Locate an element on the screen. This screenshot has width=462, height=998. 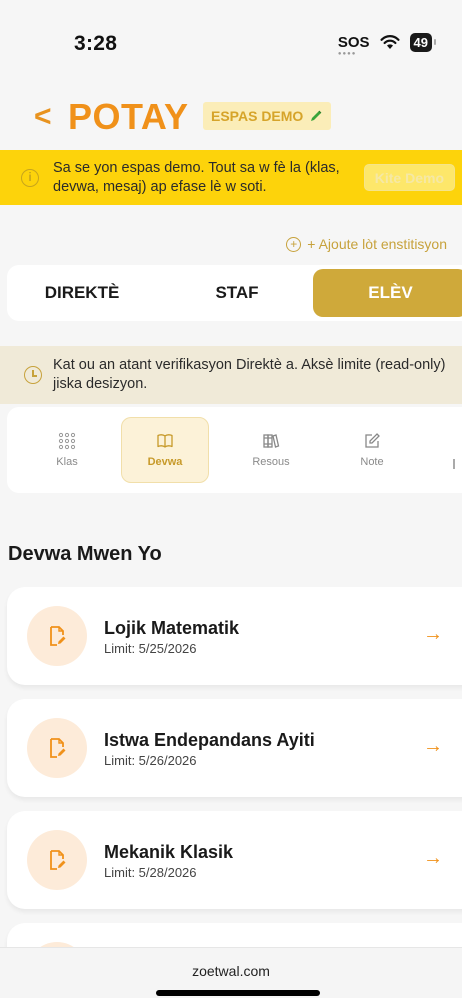
module-label: Note is located at coordinates (372, 462).